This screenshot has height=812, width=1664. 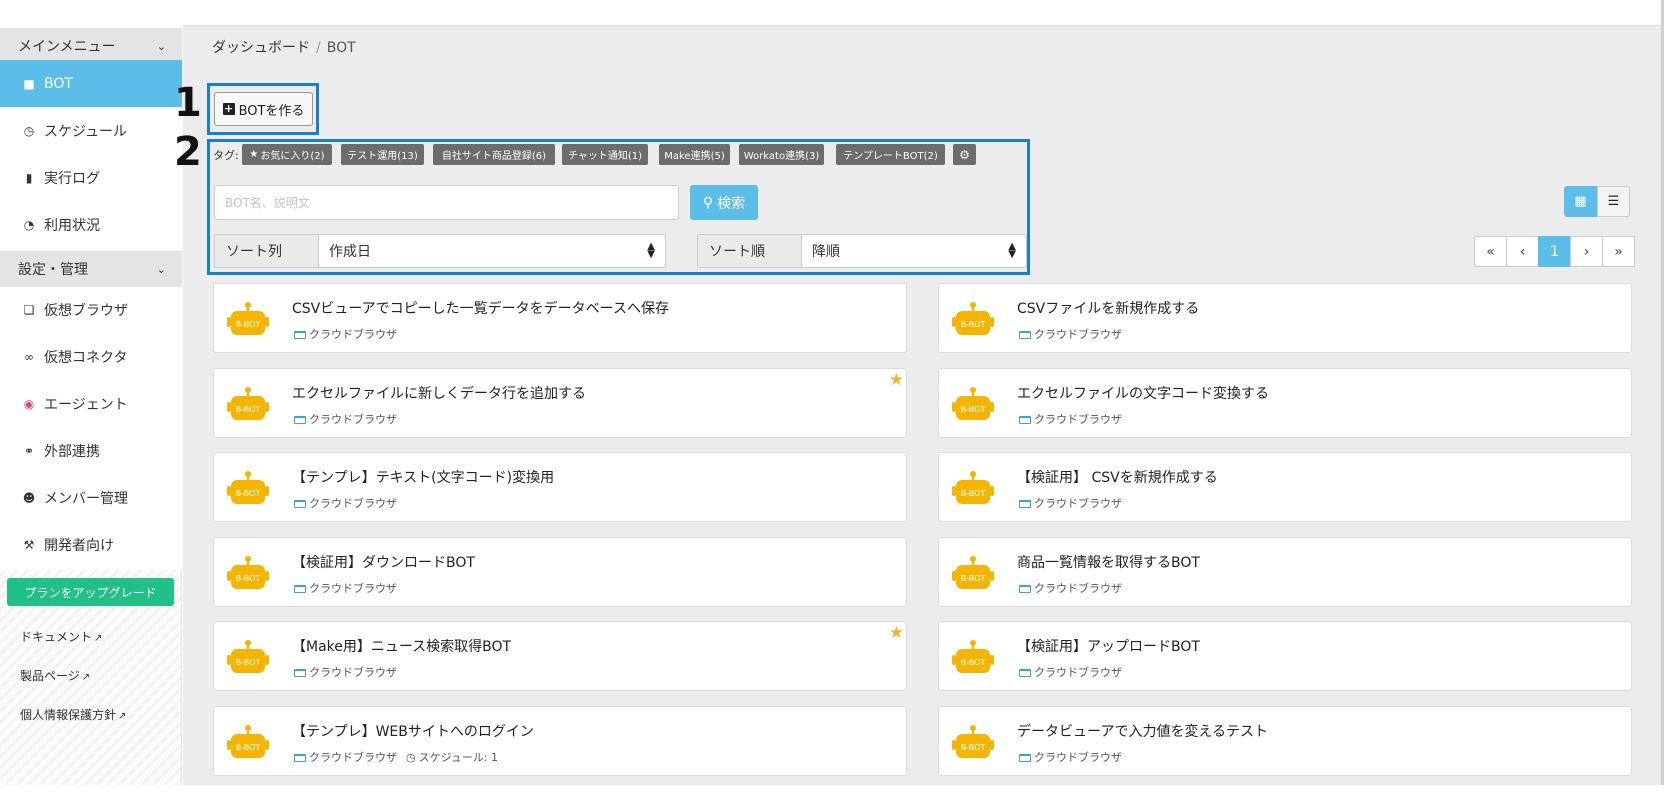 I want to click on bot-card: B-BOT エクセルファイルの文字コード変換する クラウドブラウザ, so click(x=1285, y=403).